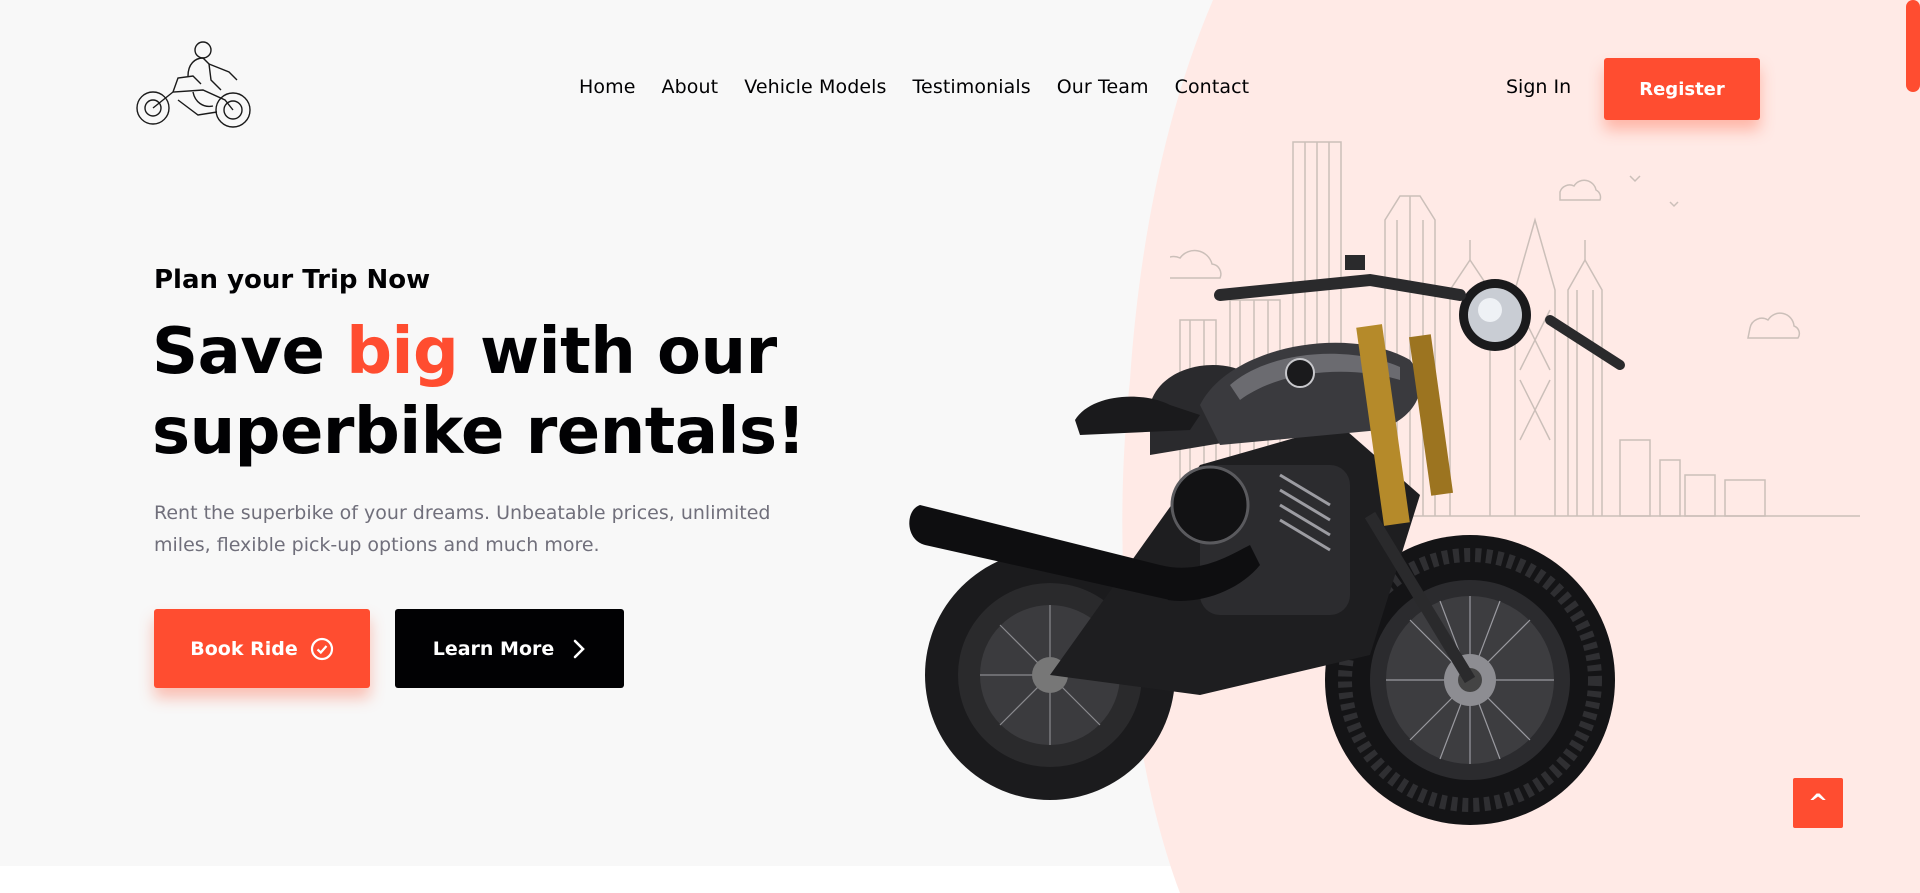 The width and height of the screenshot is (1920, 893). I want to click on nav-vehicle-models: Vehicle Models, so click(815, 87).